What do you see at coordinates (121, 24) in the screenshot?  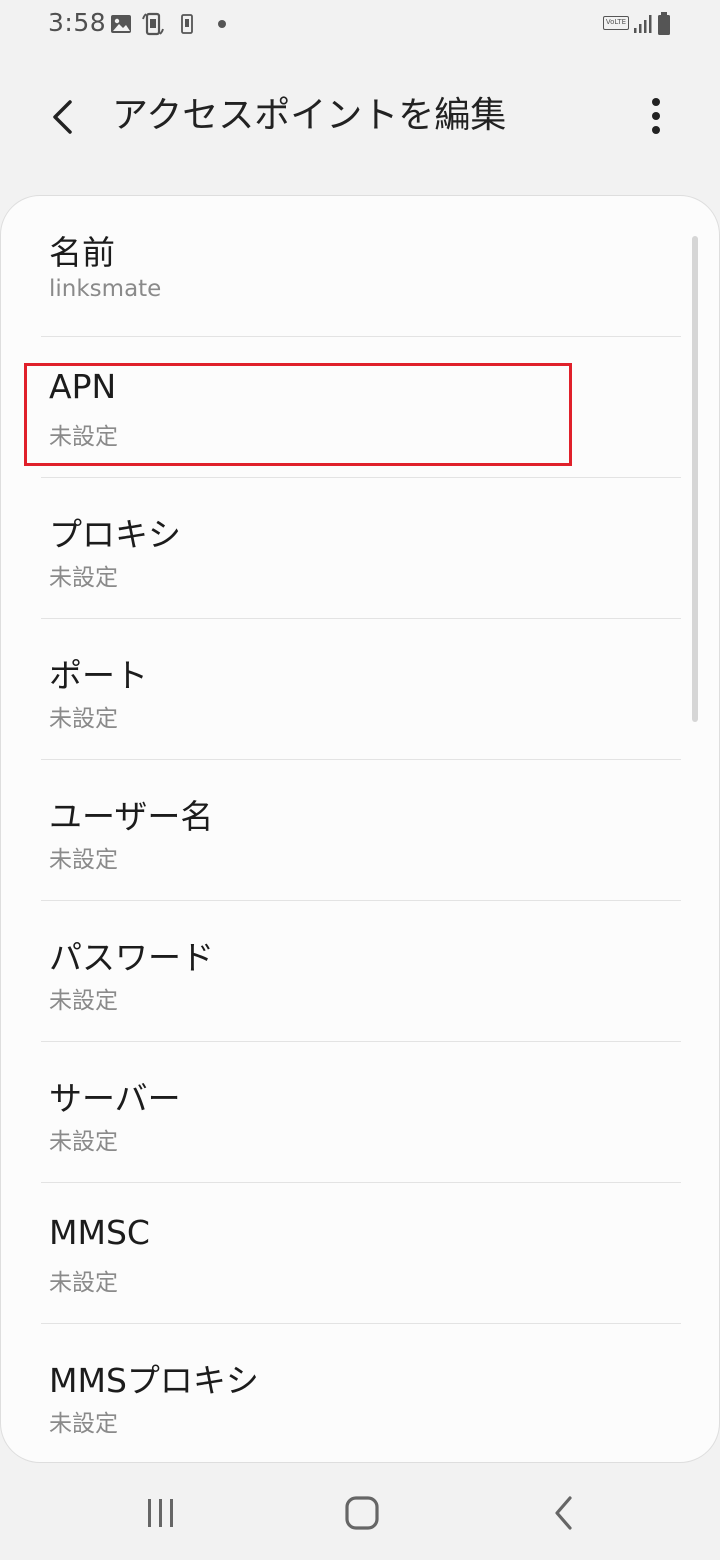 I see `gallery-icon` at bounding box center [121, 24].